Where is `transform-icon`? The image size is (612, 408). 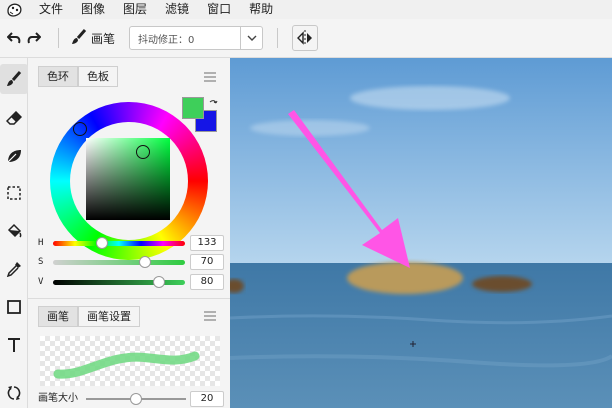
transform-icon is located at coordinates (14, 393).